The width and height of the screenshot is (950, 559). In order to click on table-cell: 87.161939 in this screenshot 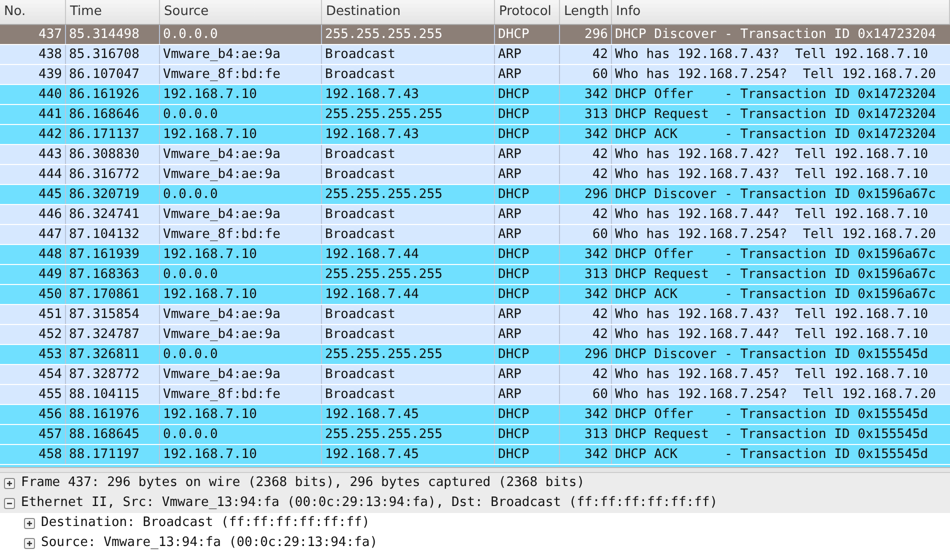, I will do `click(113, 254)`.